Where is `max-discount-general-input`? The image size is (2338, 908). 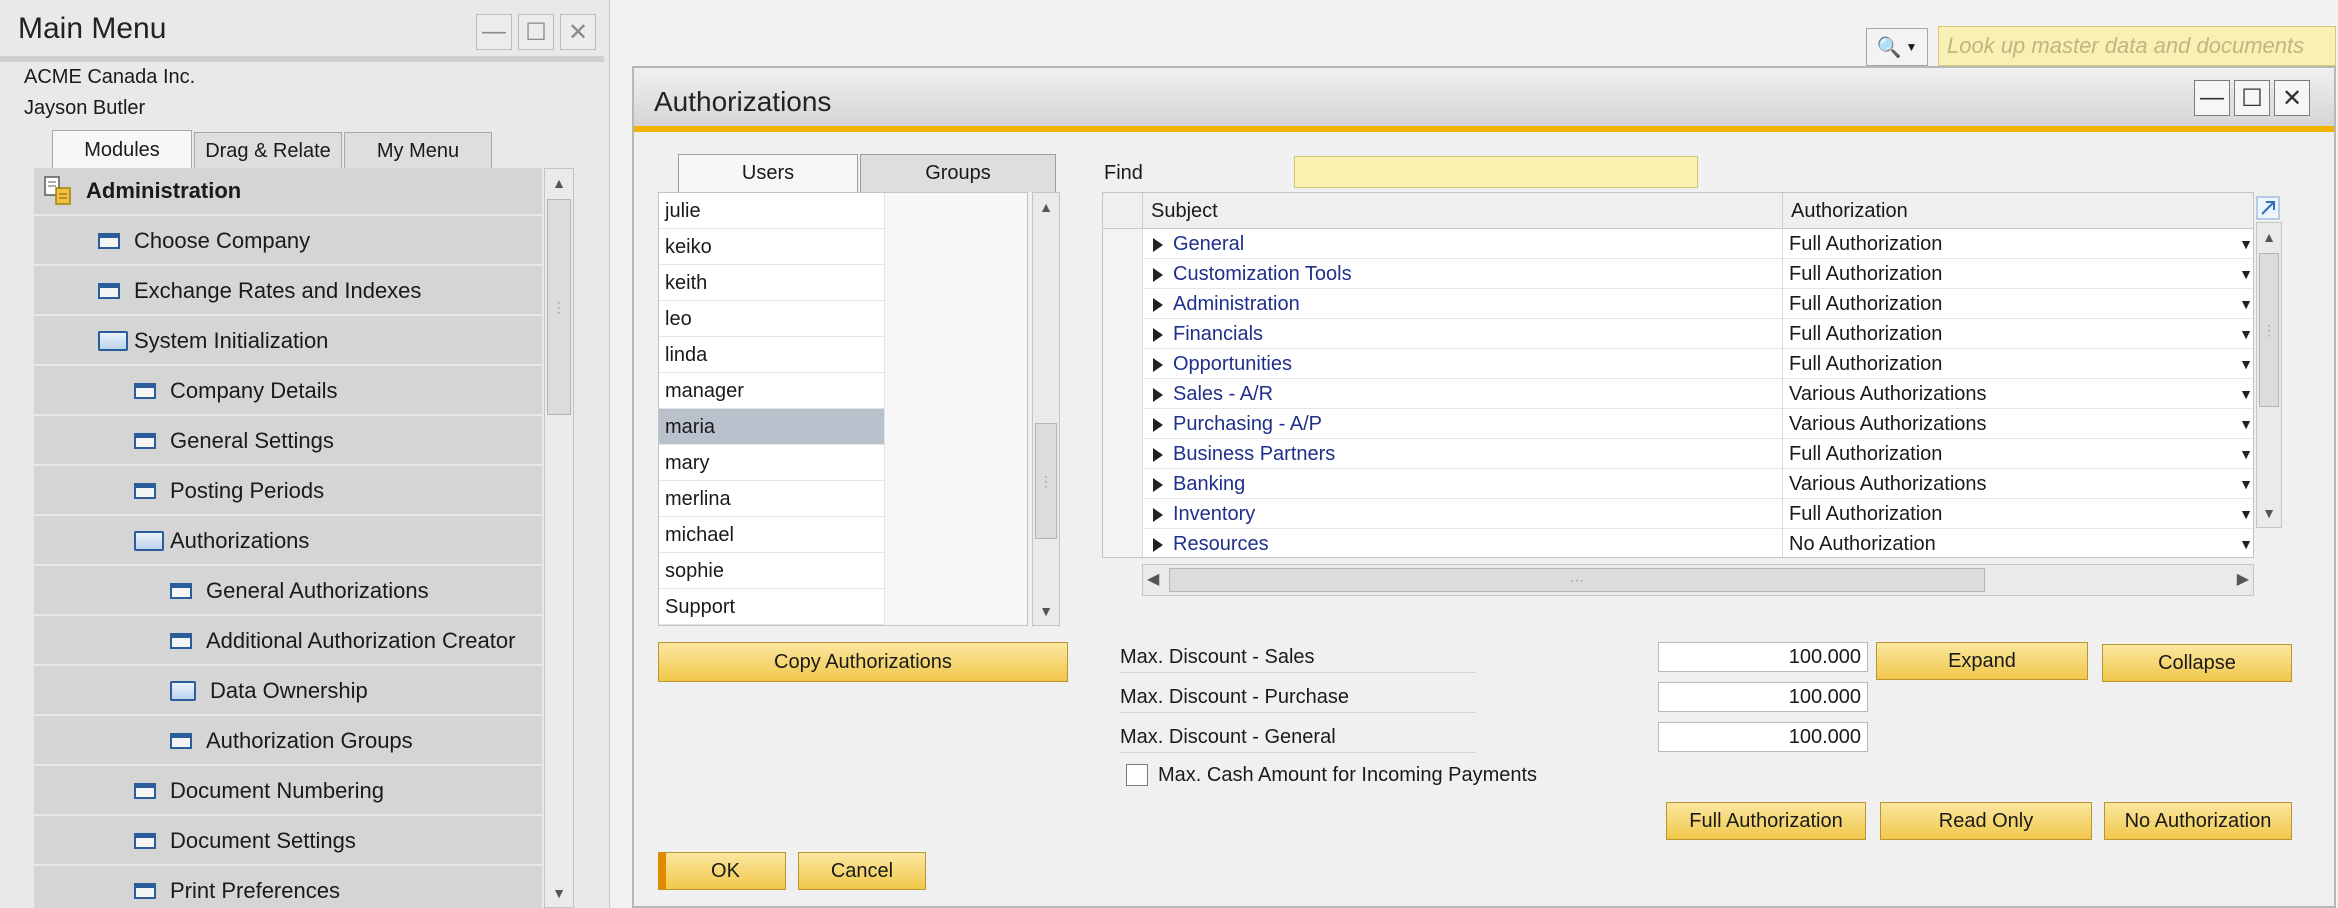
max-discount-general-input is located at coordinates (1763, 737).